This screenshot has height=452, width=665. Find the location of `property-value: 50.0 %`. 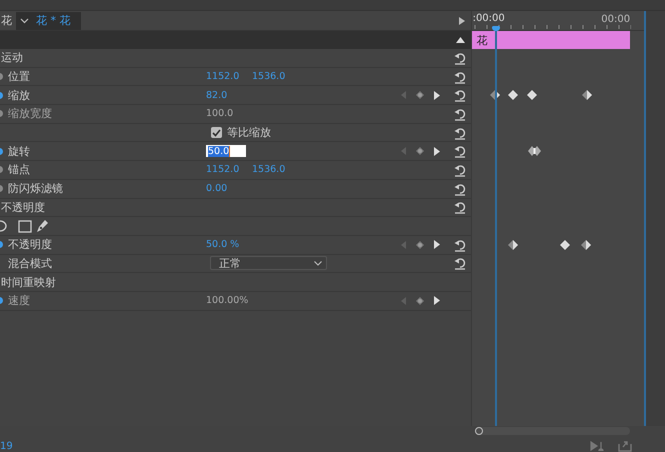

property-value: 50.0 % is located at coordinates (225, 244).